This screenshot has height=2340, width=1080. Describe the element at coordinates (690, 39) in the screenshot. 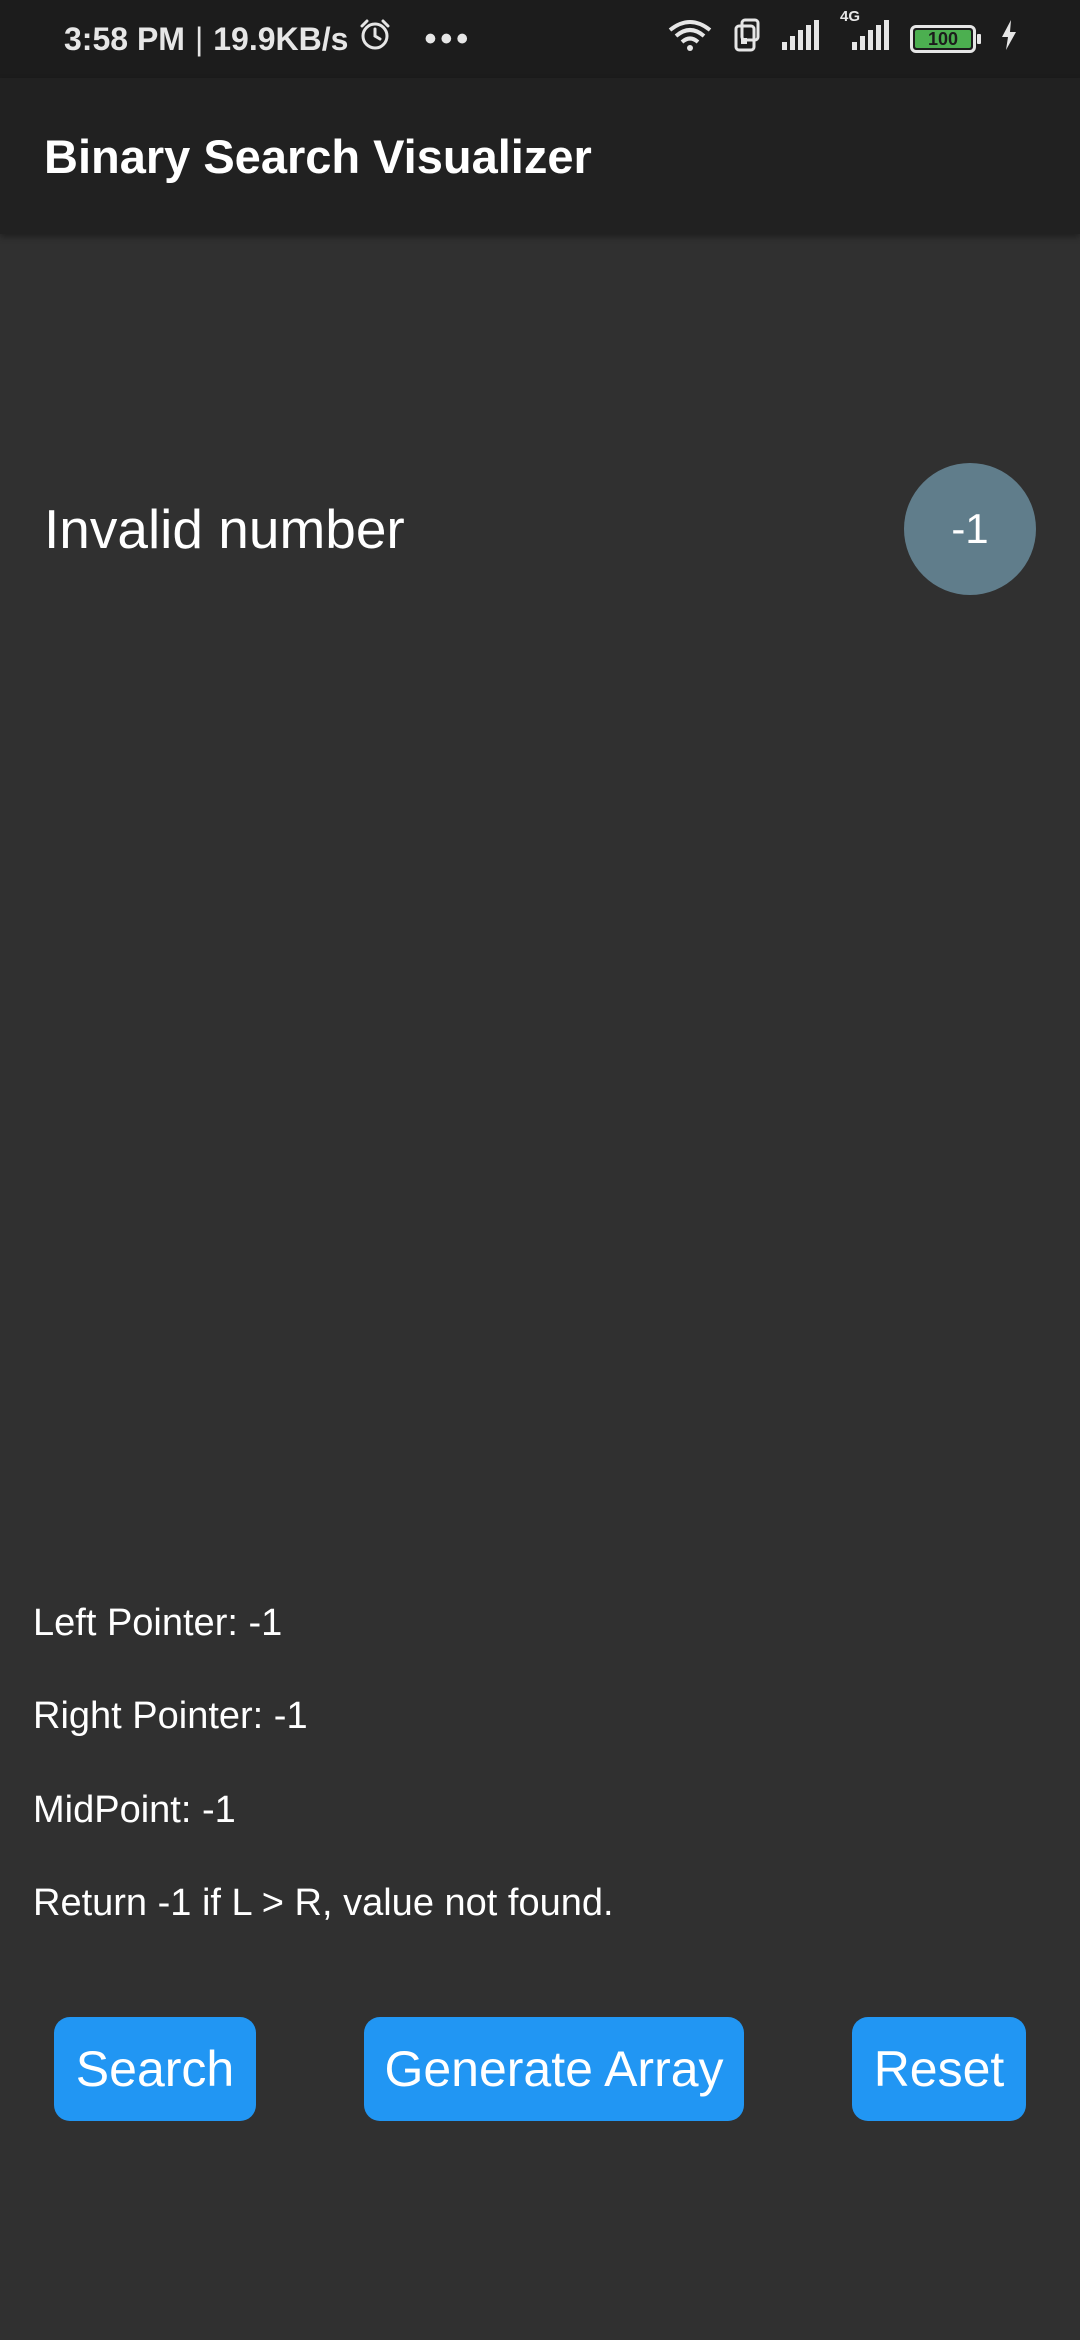

I see `wifi-icon` at that location.